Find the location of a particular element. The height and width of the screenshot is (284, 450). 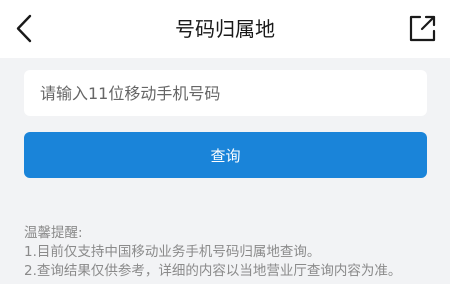

tip-item: 1.目前仅支持中国移动业务手机号码归属地查询。 is located at coordinates (172, 252).